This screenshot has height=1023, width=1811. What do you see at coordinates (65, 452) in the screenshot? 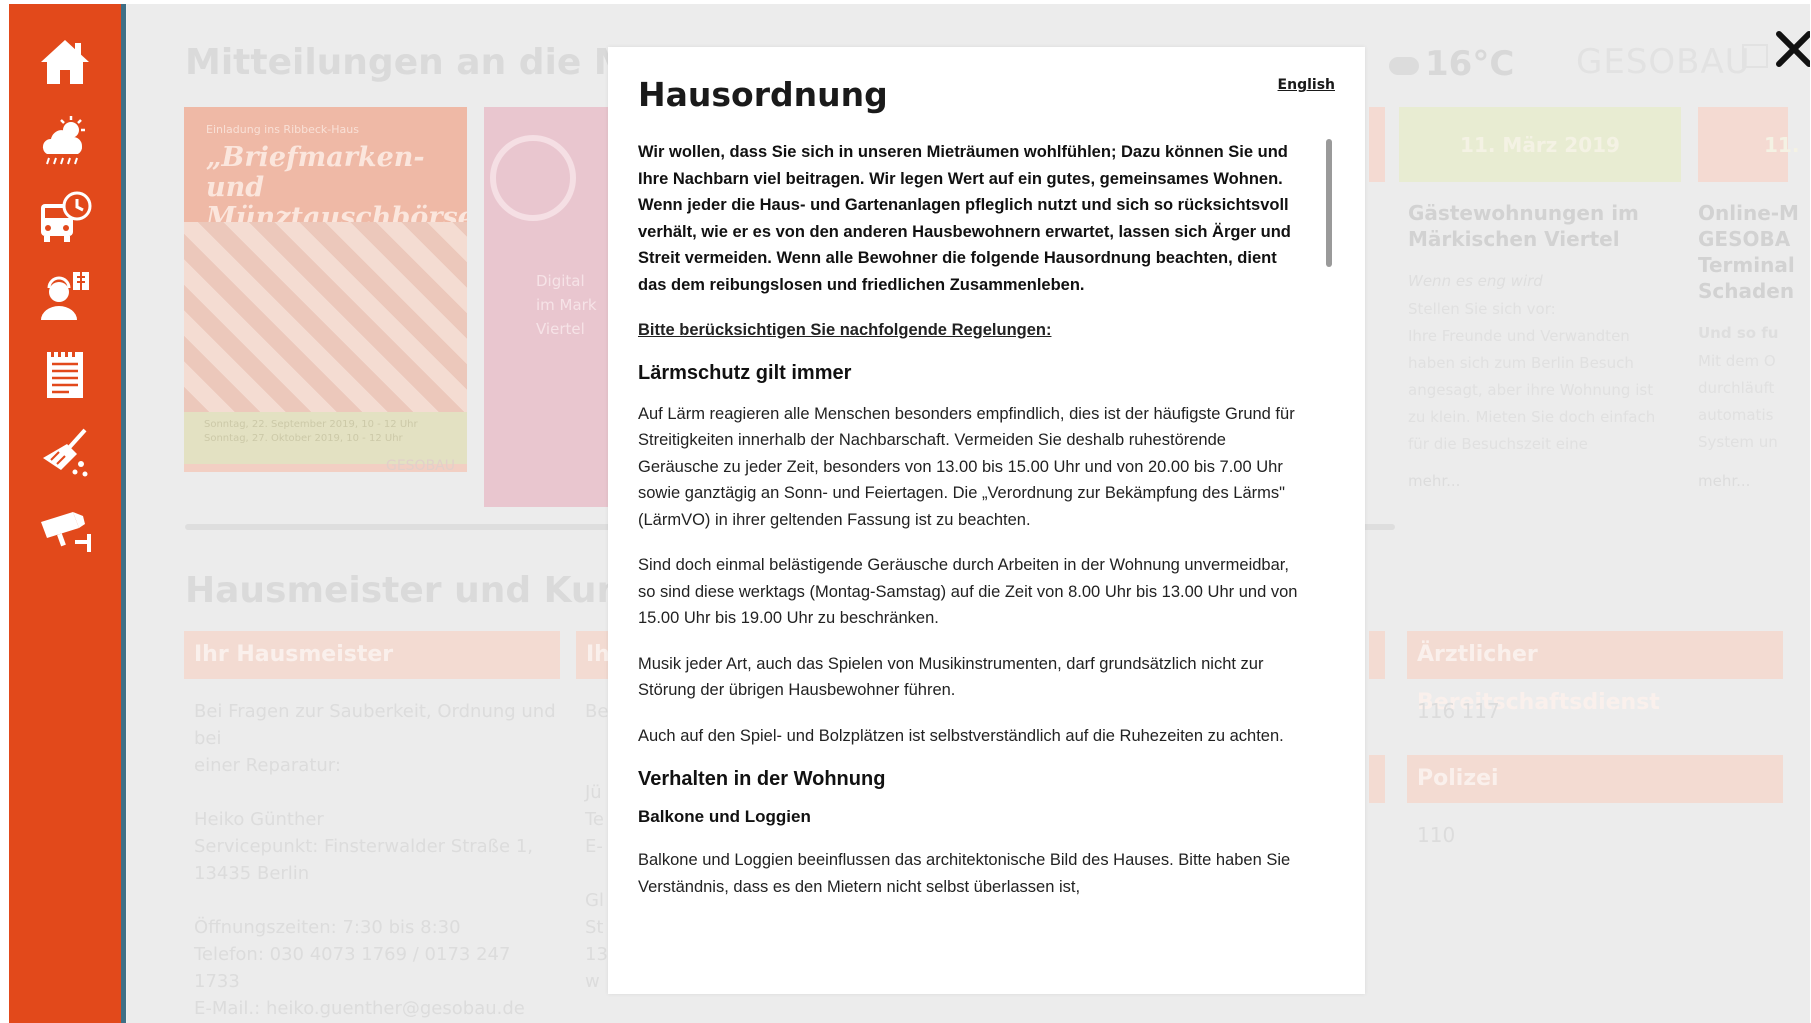
I see `cleaning-broom-icon` at bounding box center [65, 452].